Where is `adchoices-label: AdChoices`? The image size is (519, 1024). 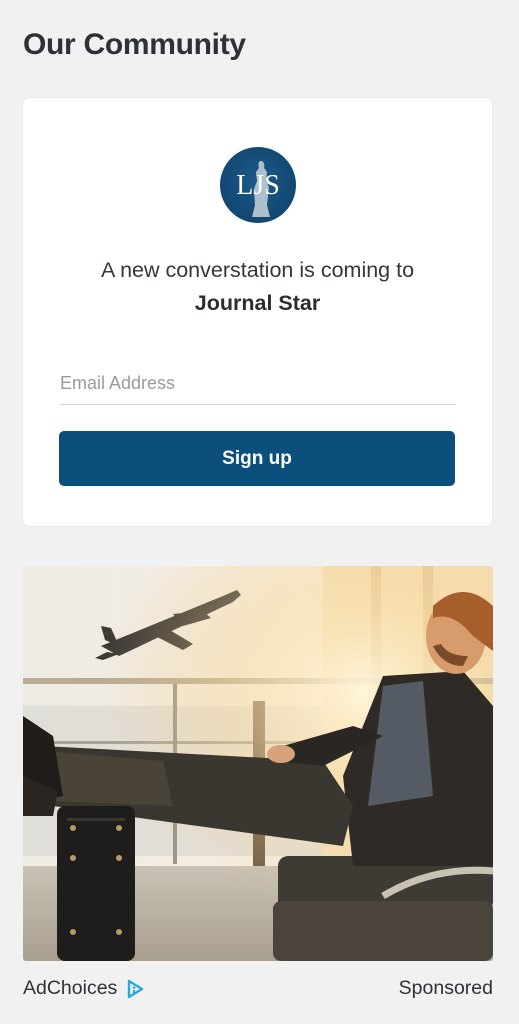 adchoices-label: AdChoices is located at coordinates (70, 988).